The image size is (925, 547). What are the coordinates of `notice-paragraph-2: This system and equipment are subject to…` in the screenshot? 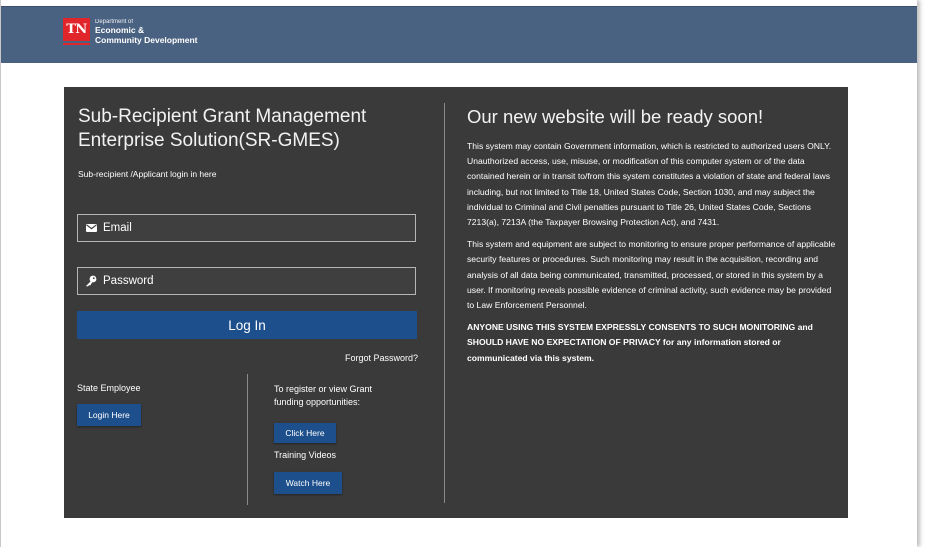 It's located at (651, 275).